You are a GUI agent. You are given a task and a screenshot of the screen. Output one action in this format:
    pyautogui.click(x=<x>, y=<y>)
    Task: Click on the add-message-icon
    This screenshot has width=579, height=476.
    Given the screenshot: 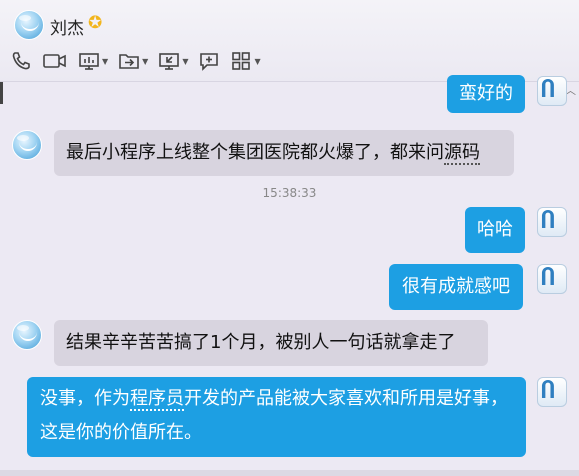 What is the action you would take?
    pyautogui.click(x=209, y=61)
    